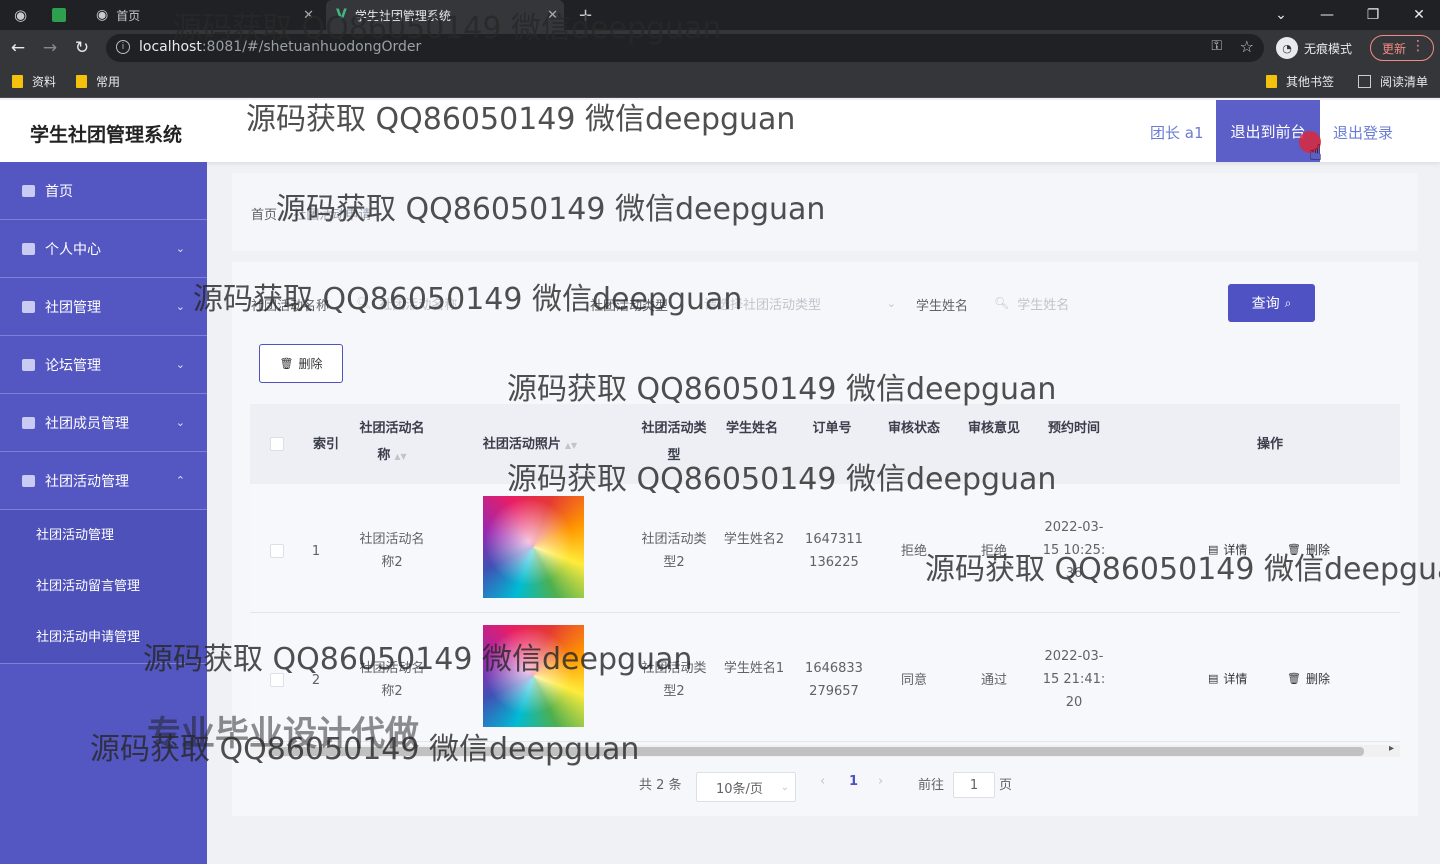 Image resolution: width=1440 pixels, height=864 pixels. I want to click on col-opinion: 审核意见, so click(994, 428).